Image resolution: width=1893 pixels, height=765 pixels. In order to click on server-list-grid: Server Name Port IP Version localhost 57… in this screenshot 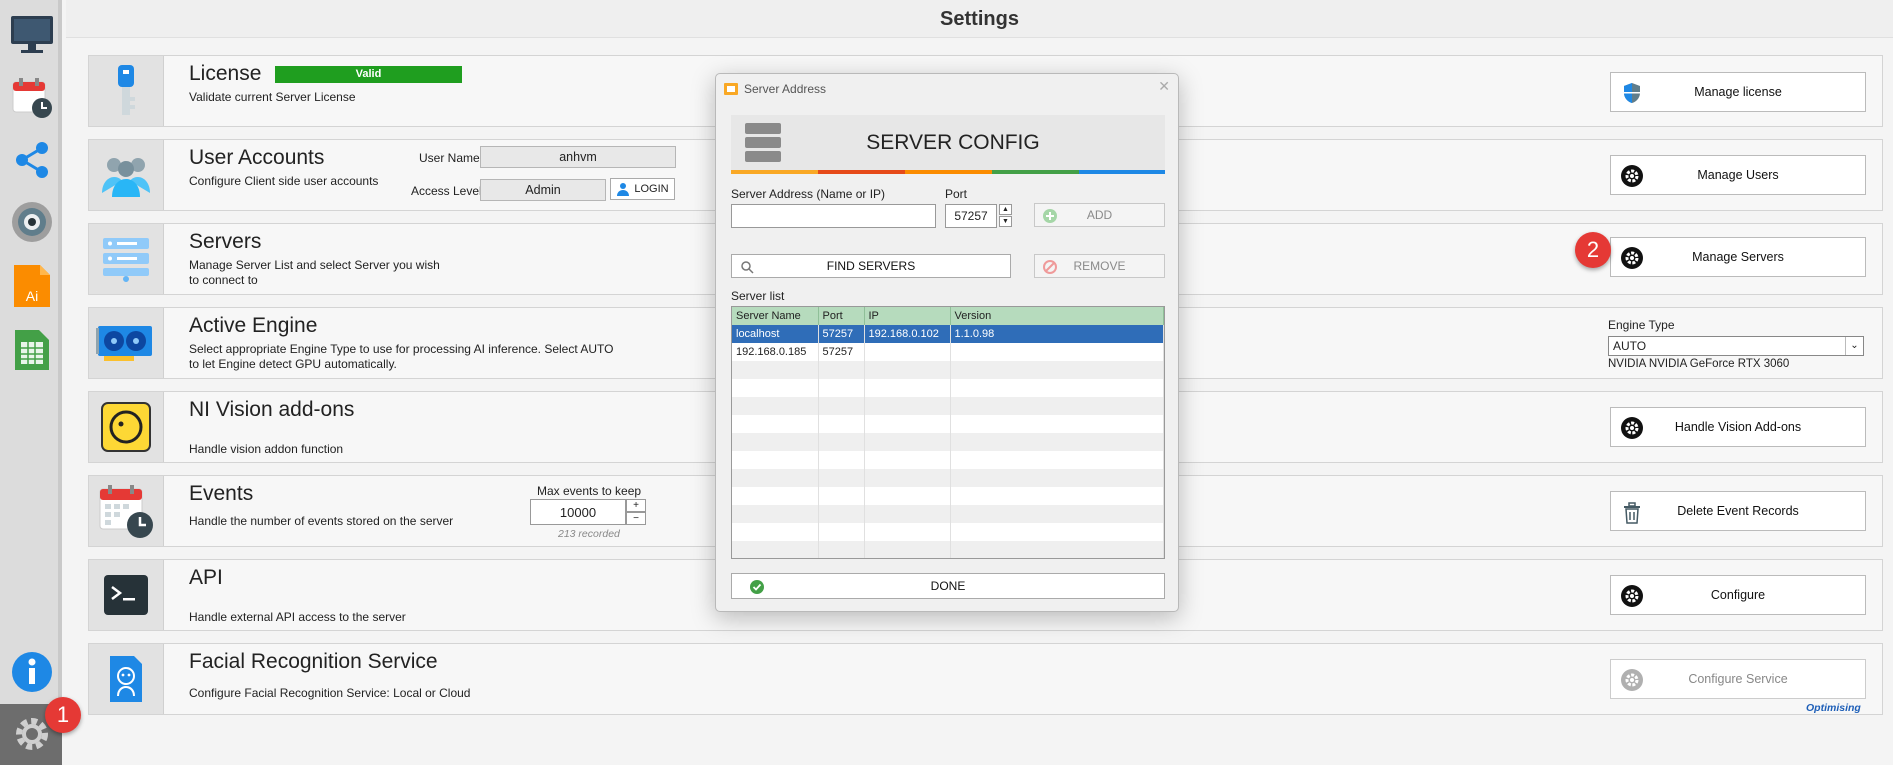, I will do `click(948, 432)`.